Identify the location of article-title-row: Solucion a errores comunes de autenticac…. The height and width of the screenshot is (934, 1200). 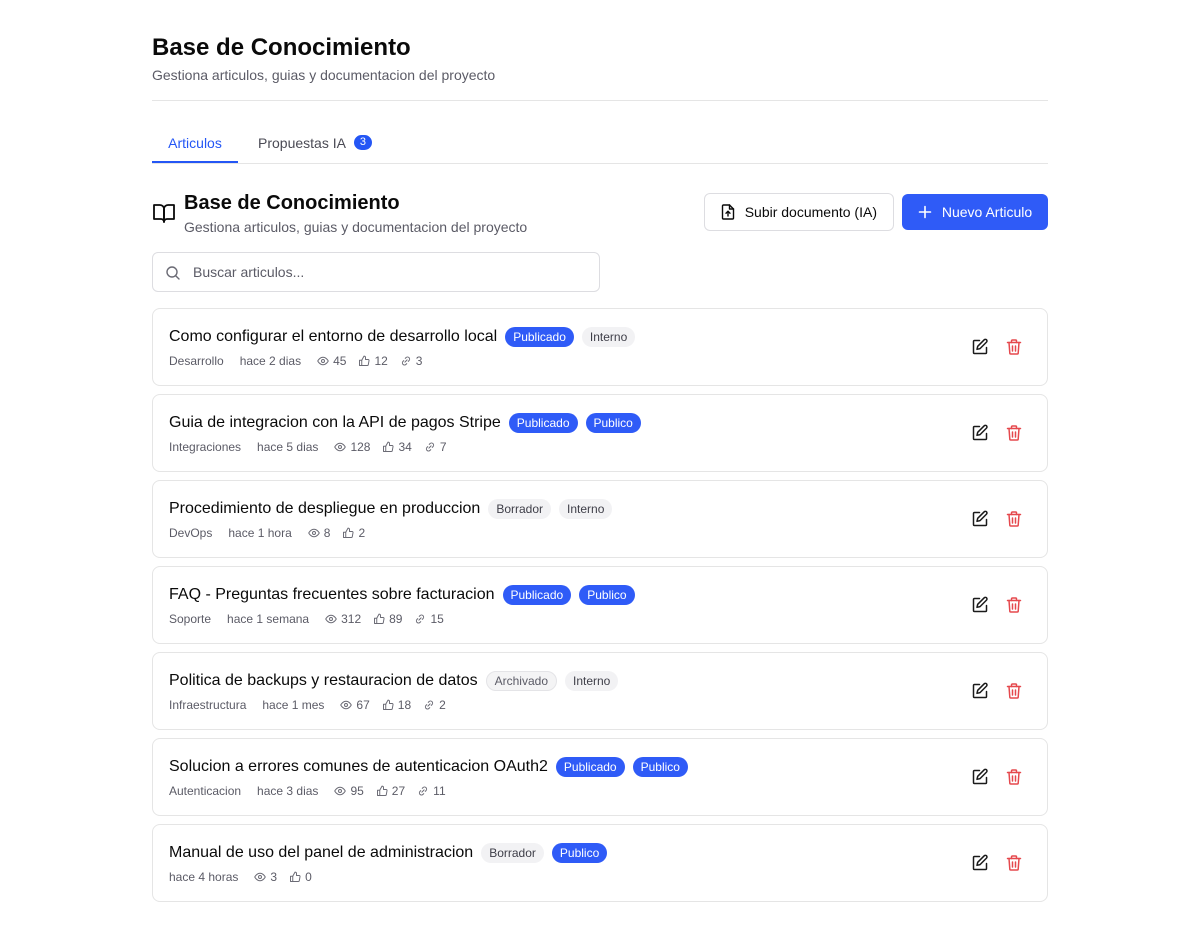
(428, 767).